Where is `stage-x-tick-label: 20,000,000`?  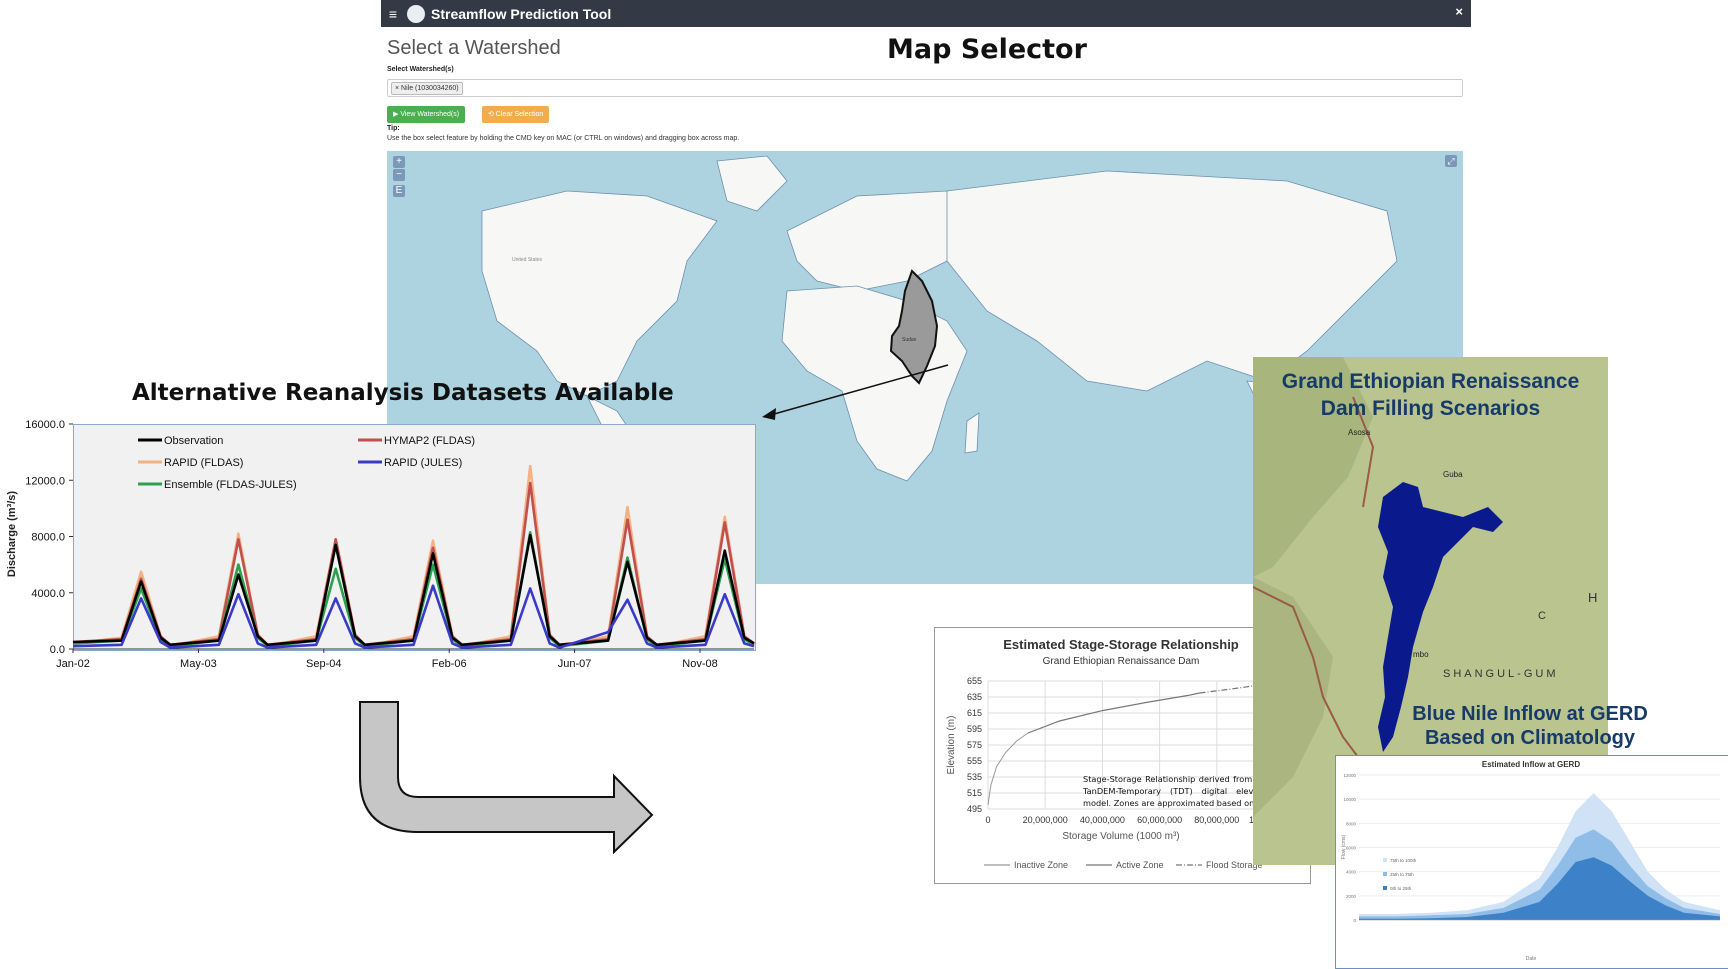 stage-x-tick-label: 20,000,000 is located at coordinates (1045, 820).